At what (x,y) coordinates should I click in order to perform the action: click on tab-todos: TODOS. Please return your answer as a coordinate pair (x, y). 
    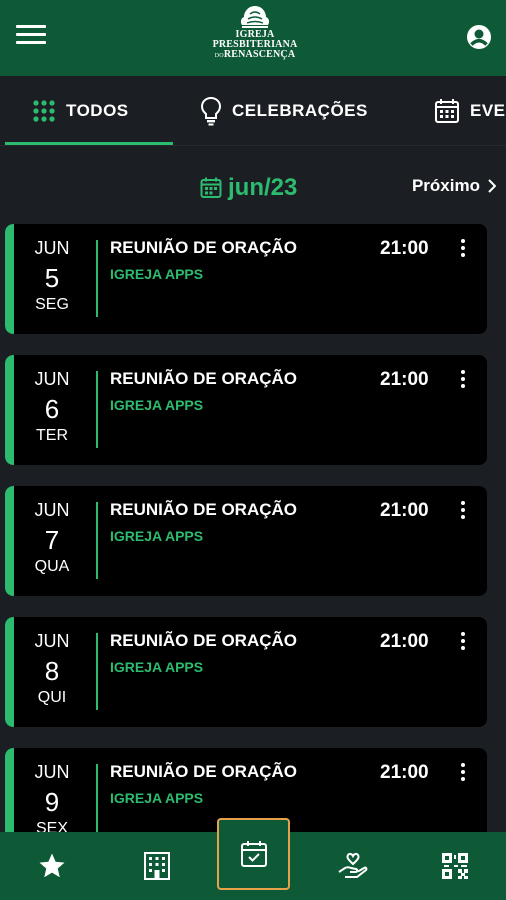
    Looking at the image, I should click on (80, 110).